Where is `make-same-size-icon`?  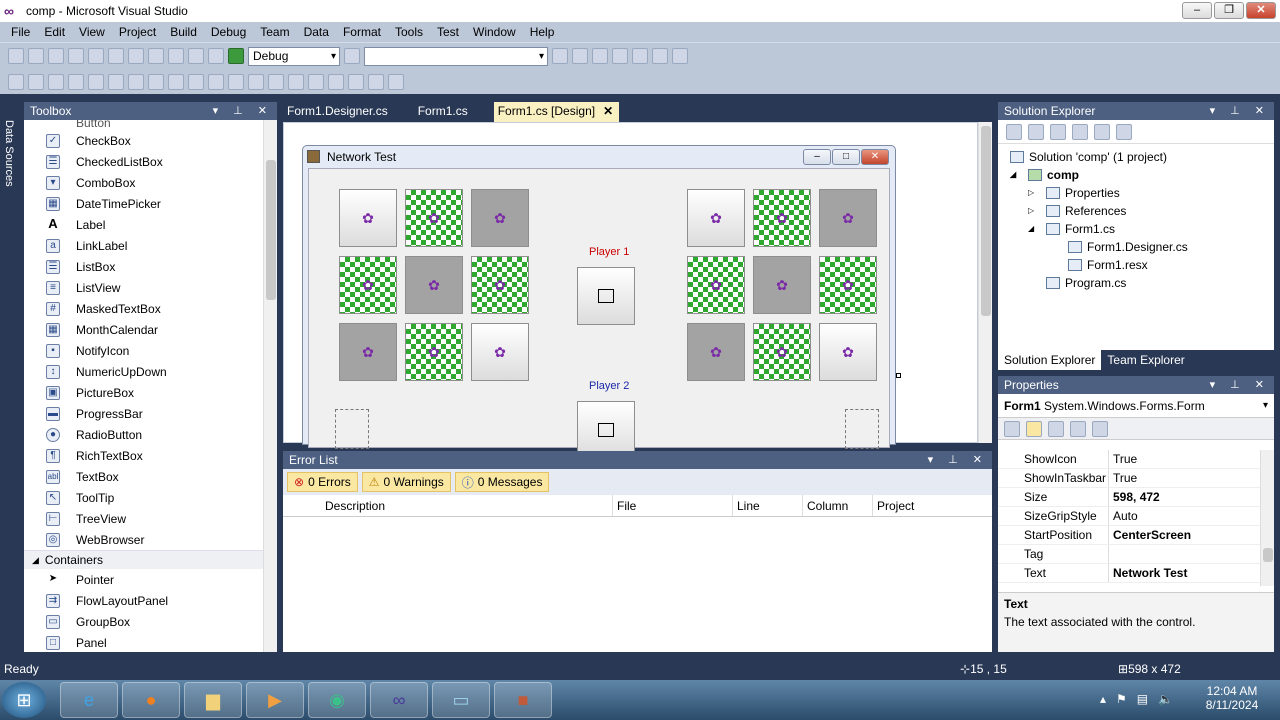
make-same-size-icon is located at coordinates (196, 81).